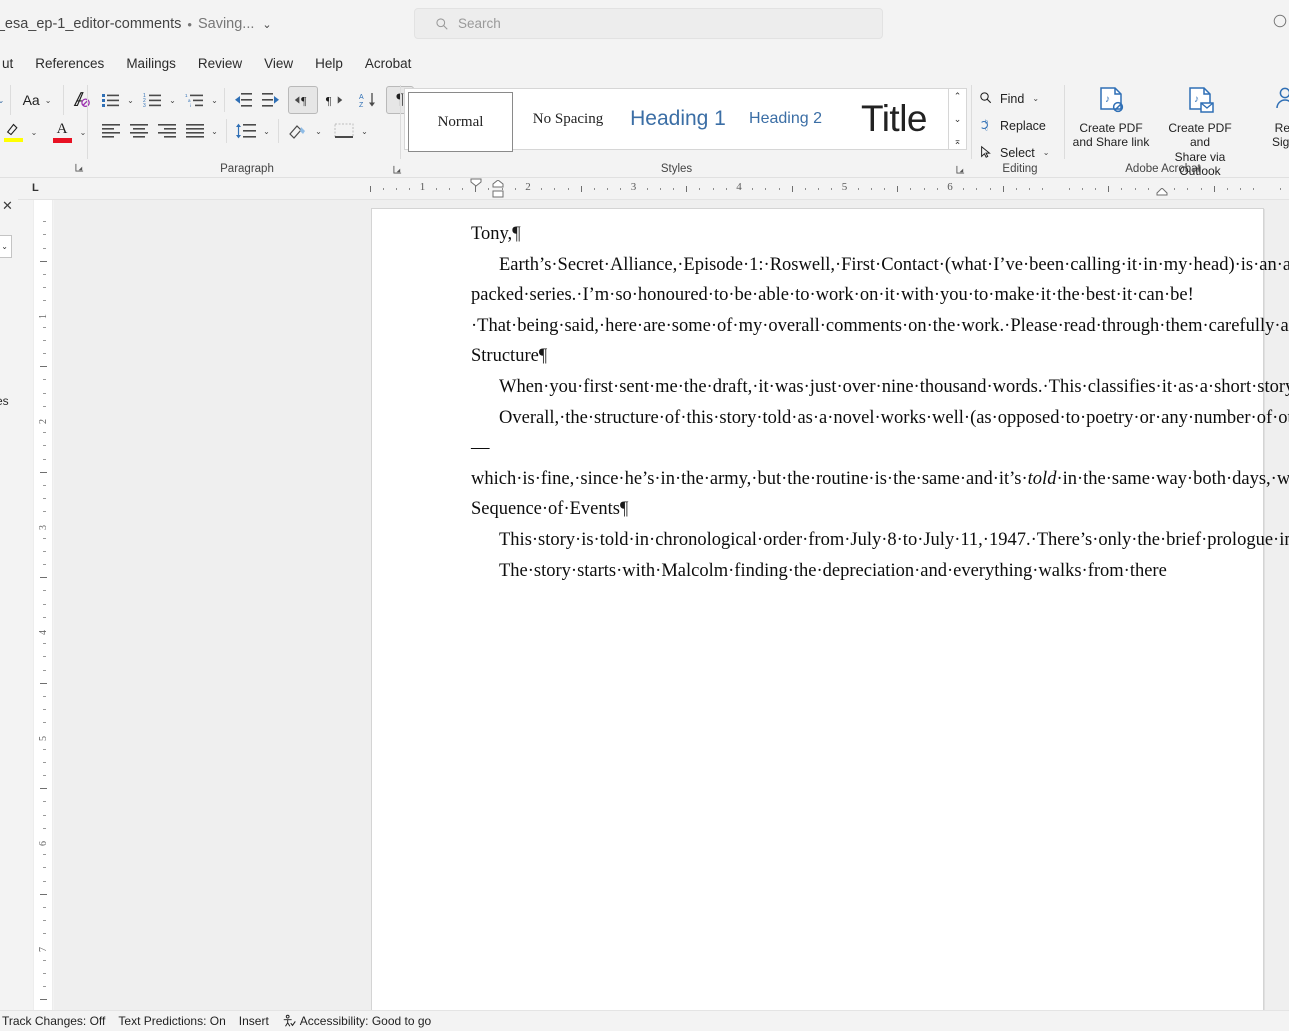 This screenshot has width=1289, height=1031. Describe the element at coordinates (363, 1021) in the screenshot. I see `status-accessibility: Accessibility: Good to go` at that location.